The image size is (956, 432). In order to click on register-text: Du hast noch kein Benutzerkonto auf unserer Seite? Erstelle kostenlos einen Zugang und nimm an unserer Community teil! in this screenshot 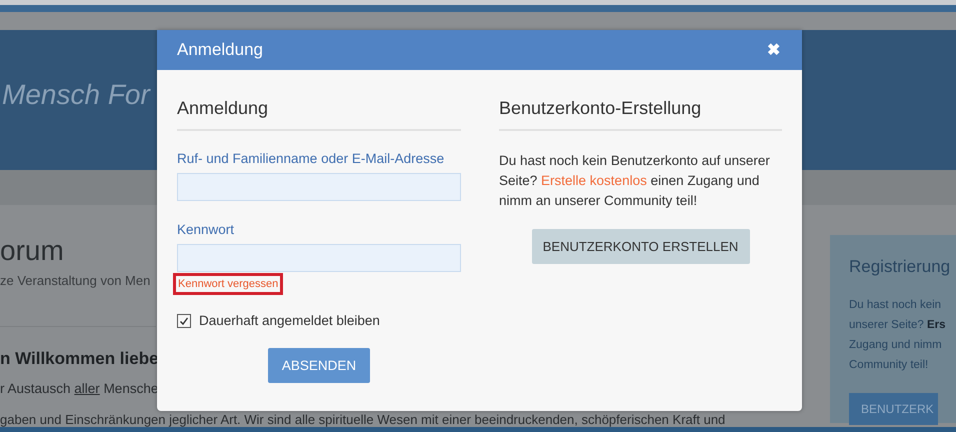, I will do `click(635, 181)`.